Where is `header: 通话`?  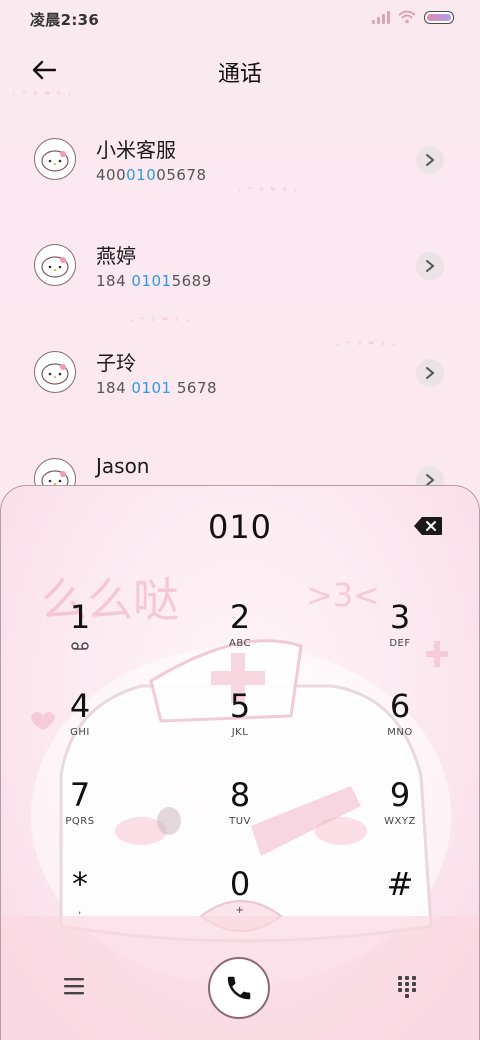 header: 通话 is located at coordinates (240, 70).